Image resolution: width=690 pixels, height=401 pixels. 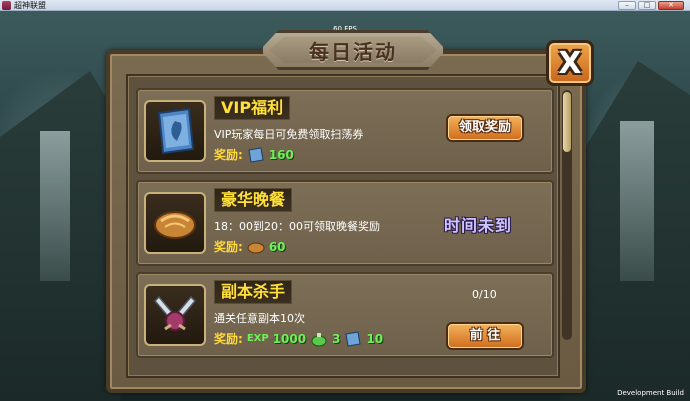 I want to click on activity-description: 通关任意副本10次, so click(x=259, y=318).